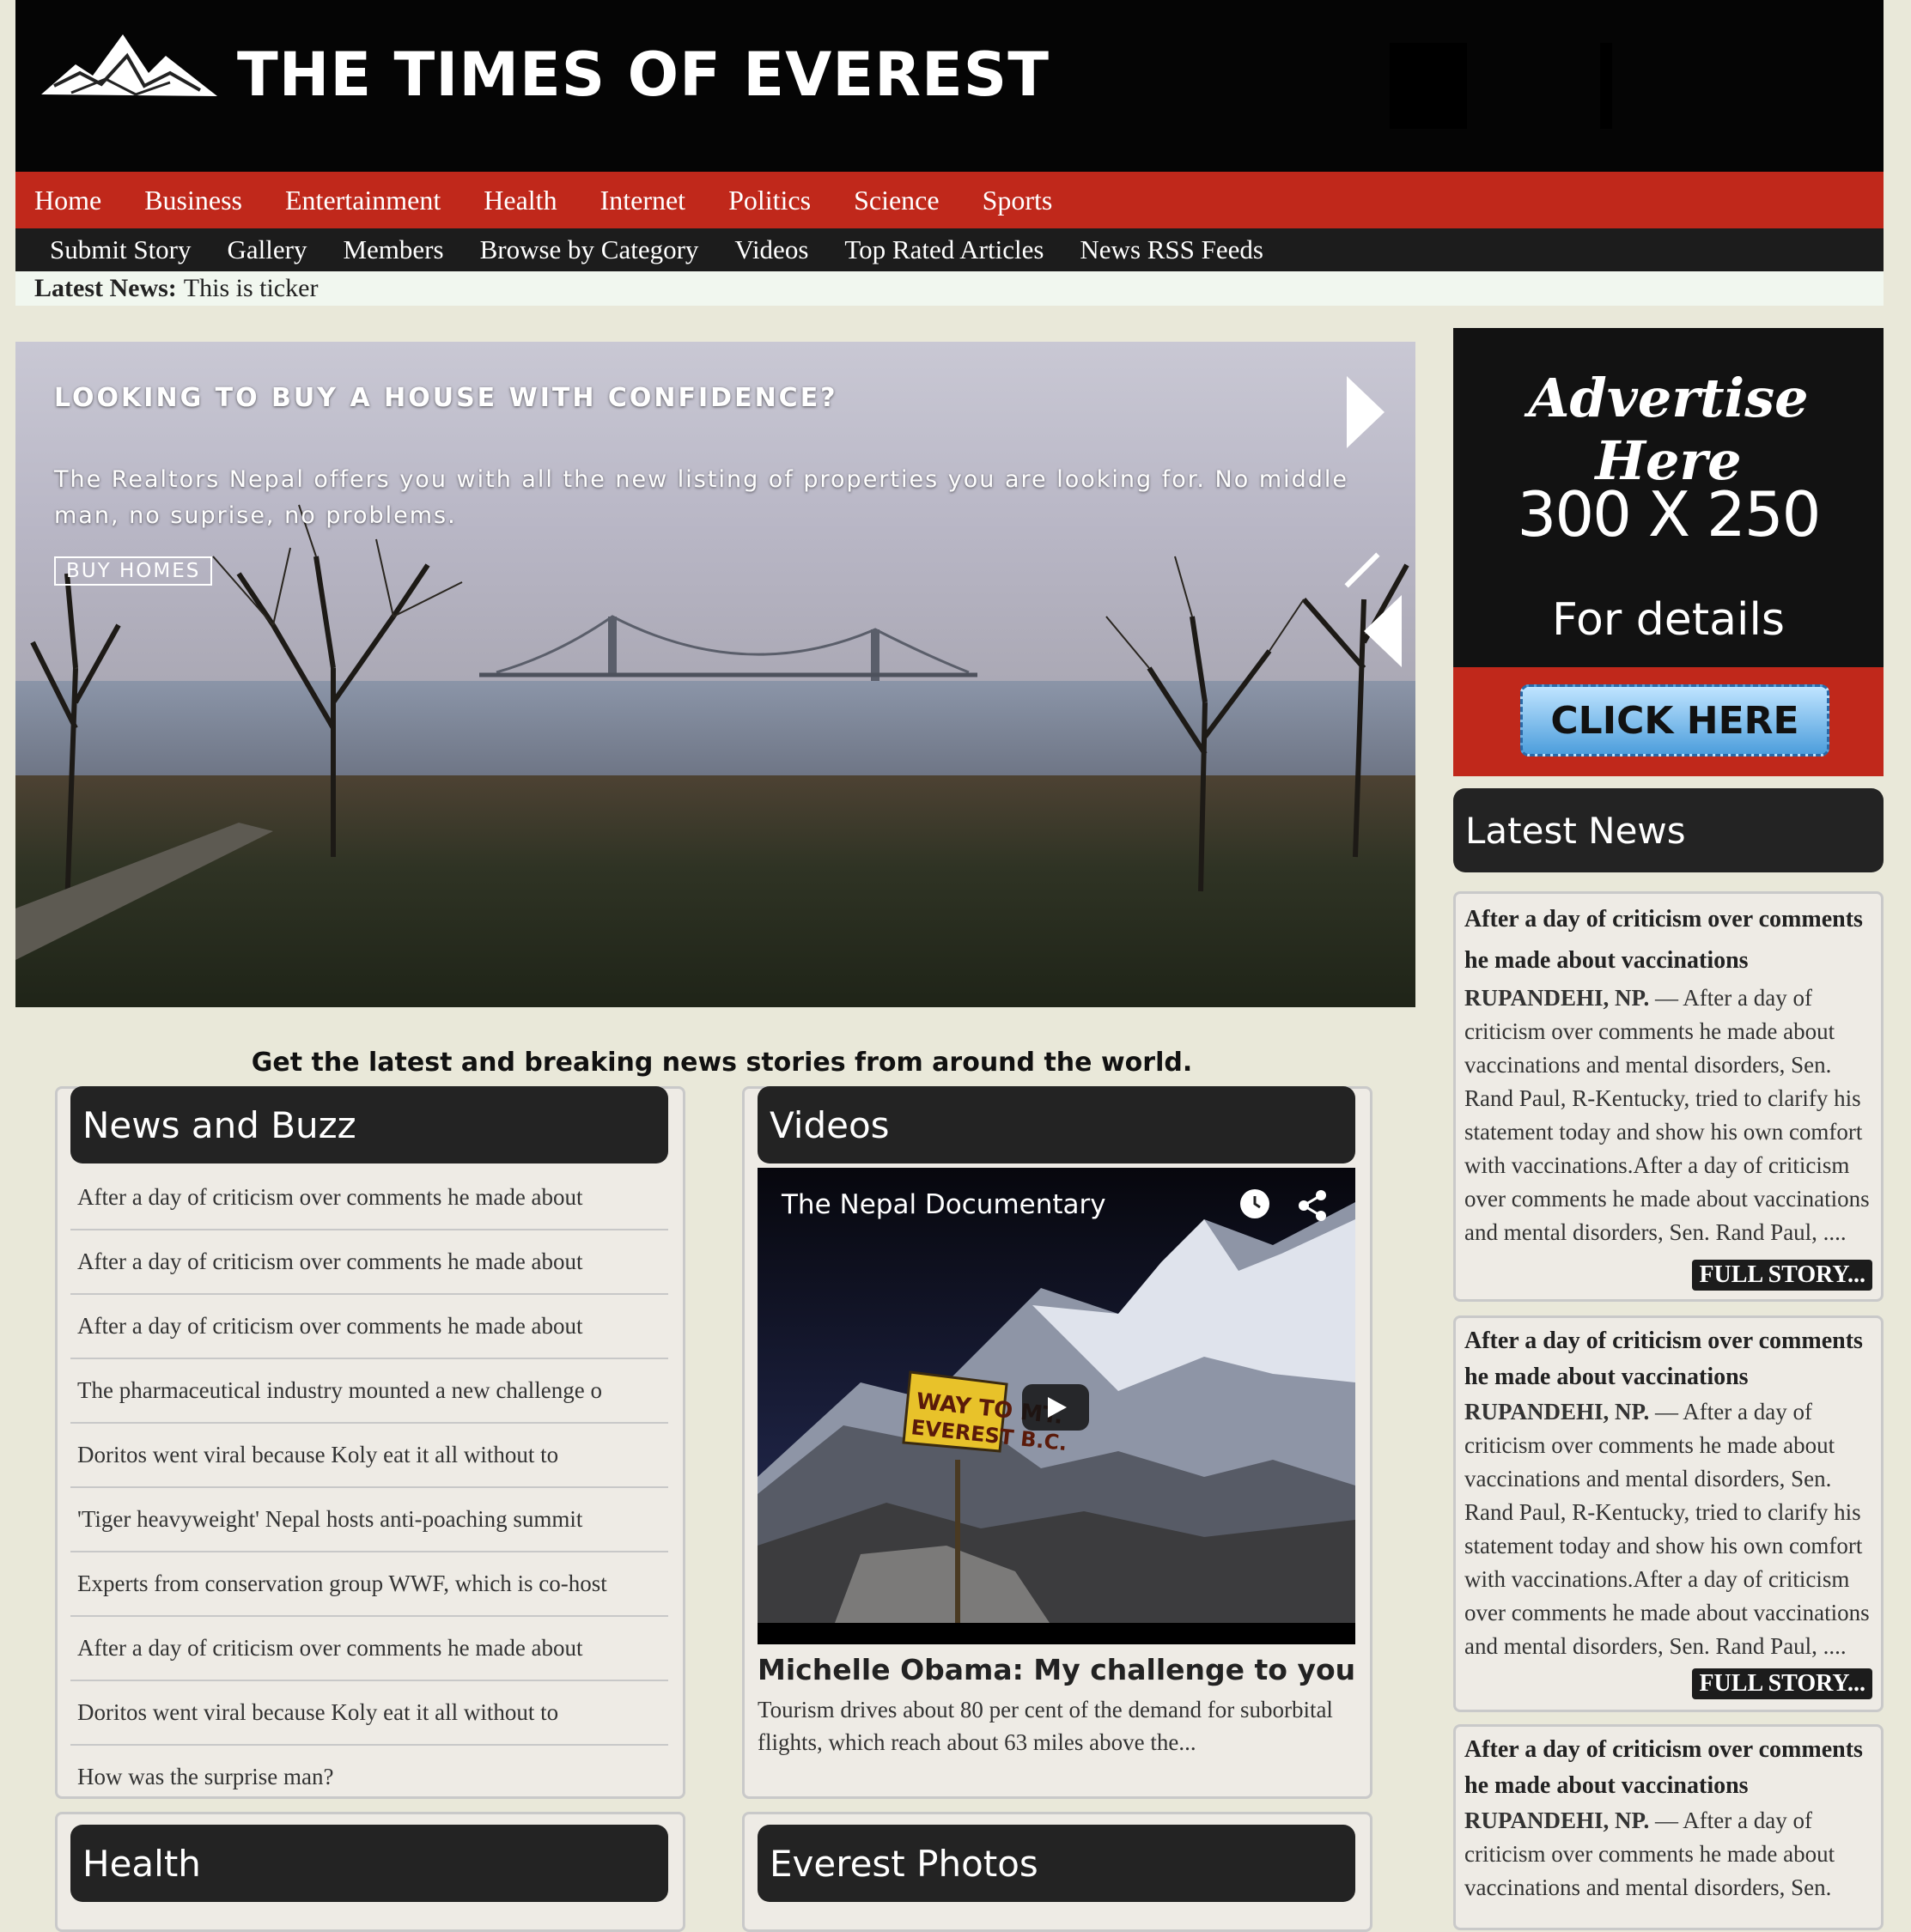 This screenshot has height=1932, width=1911. I want to click on video-headline: Michelle Obama: My challenge to you, so click(1056, 1670).